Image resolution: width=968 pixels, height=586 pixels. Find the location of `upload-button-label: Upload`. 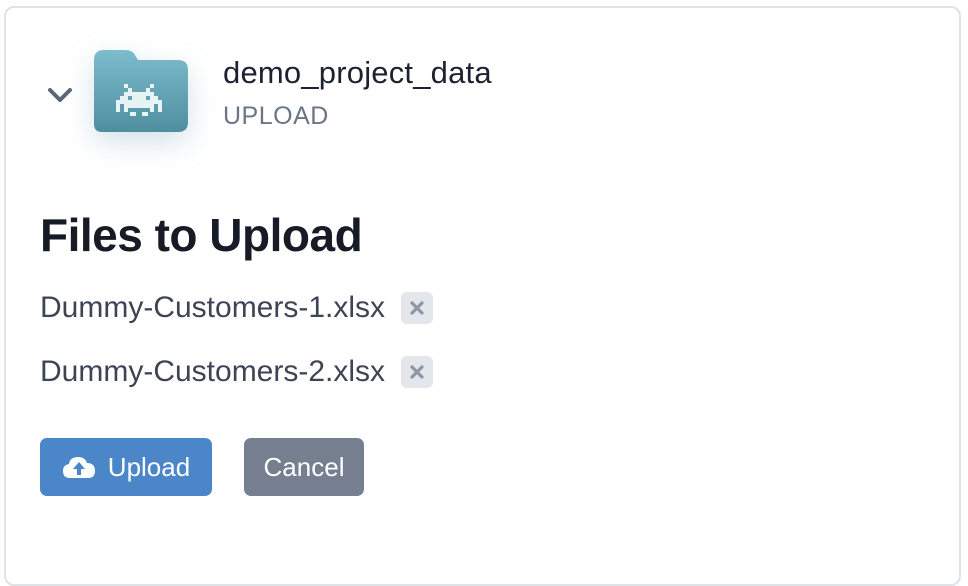

upload-button-label: Upload is located at coordinates (149, 466).